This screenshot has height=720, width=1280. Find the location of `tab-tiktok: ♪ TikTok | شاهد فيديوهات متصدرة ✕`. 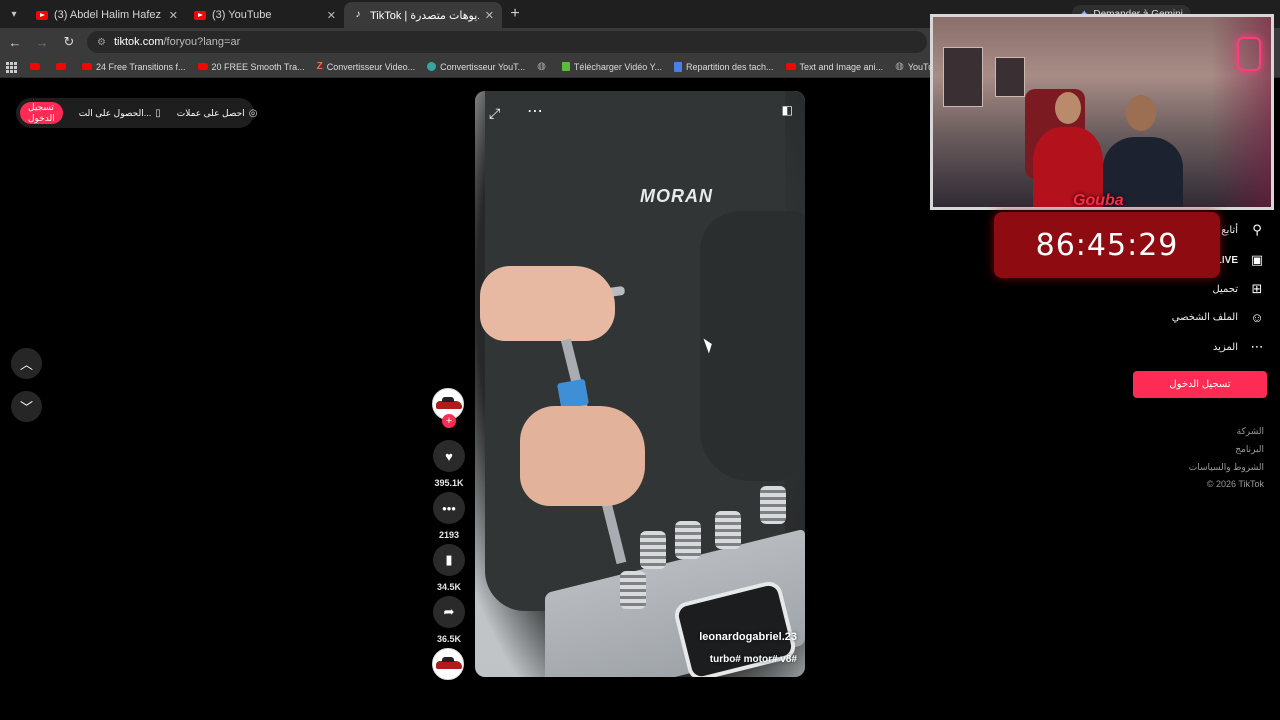

tab-tiktok: ♪ TikTok | شاهد فيديوهات متصدرة ✕ is located at coordinates (423, 15).